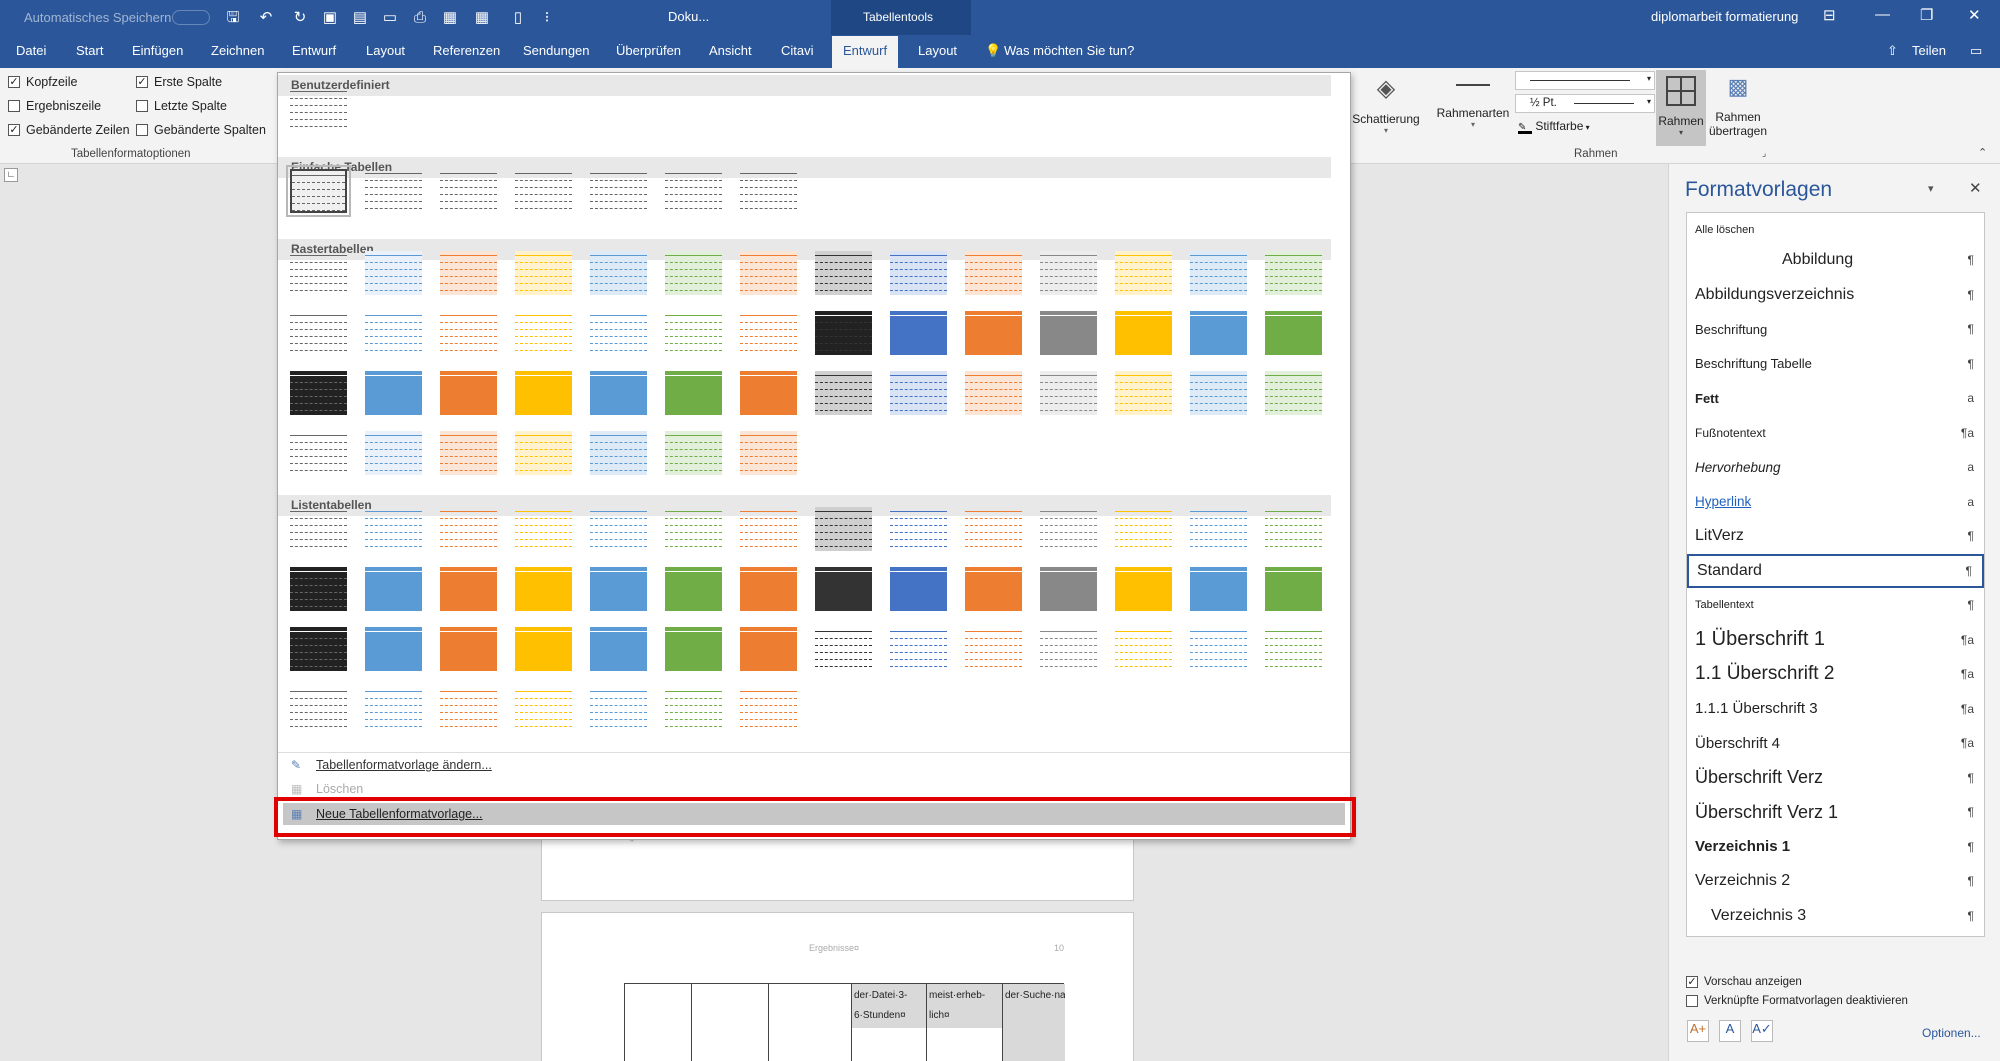  I want to click on tab-start: Start, so click(89, 50).